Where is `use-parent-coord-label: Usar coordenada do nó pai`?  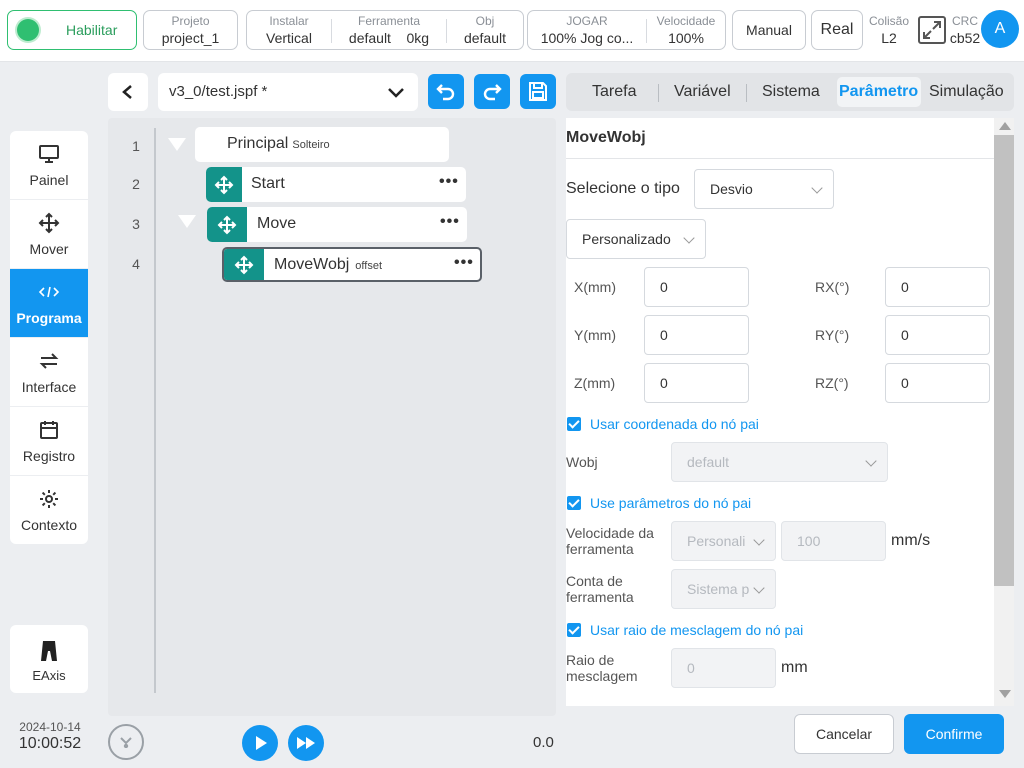 use-parent-coord-label: Usar coordenada do nó pai is located at coordinates (674, 424).